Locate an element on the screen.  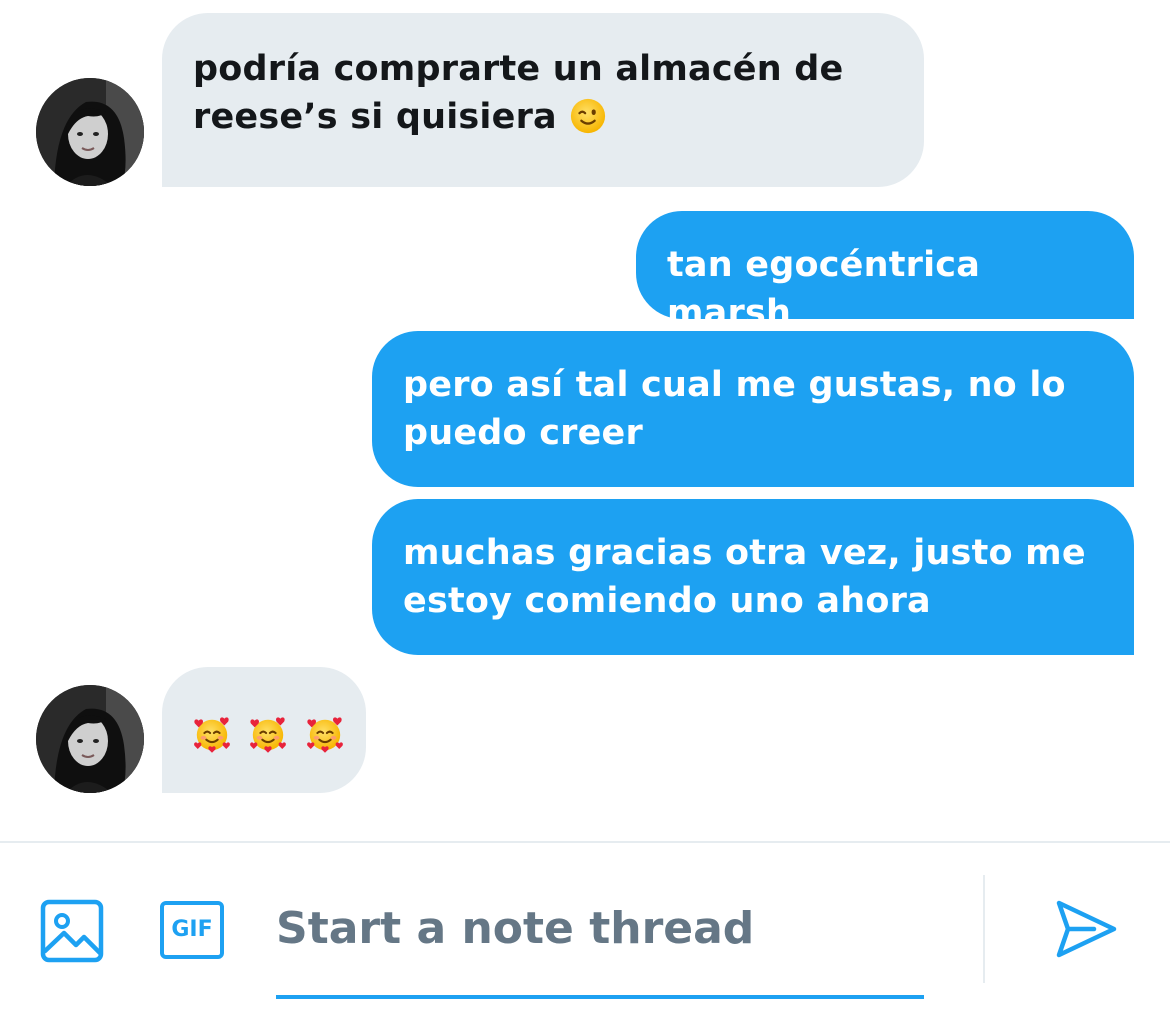
winking-face-emoji-icon is located at coordinates (588, 116).